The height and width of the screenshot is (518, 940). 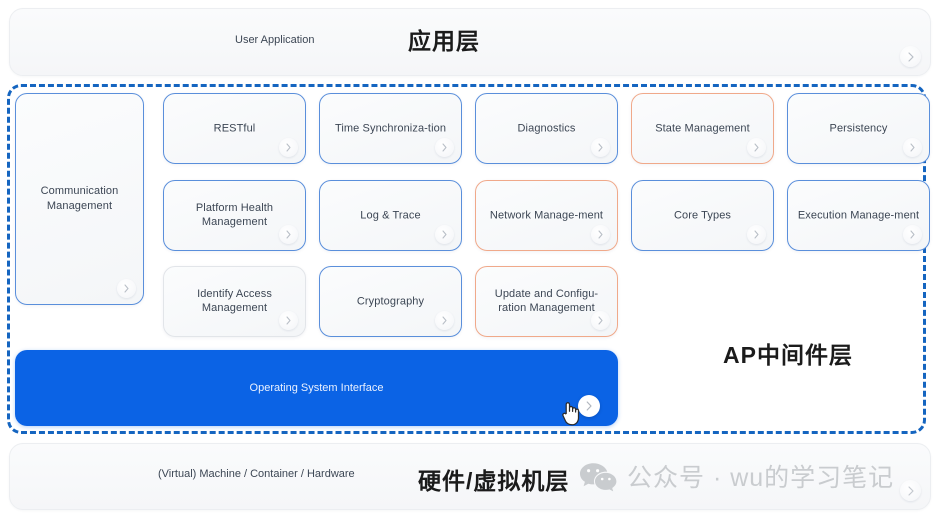 I want to click on wechat-icon, so click(x=598, y=477).